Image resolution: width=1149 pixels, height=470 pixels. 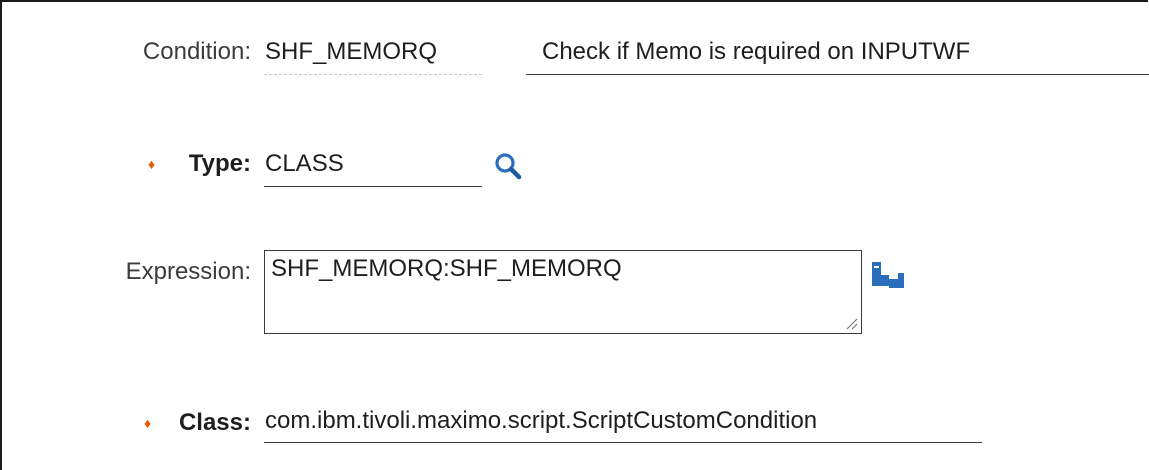 I want to click on class-field-underline, so click(x=623, y=442).